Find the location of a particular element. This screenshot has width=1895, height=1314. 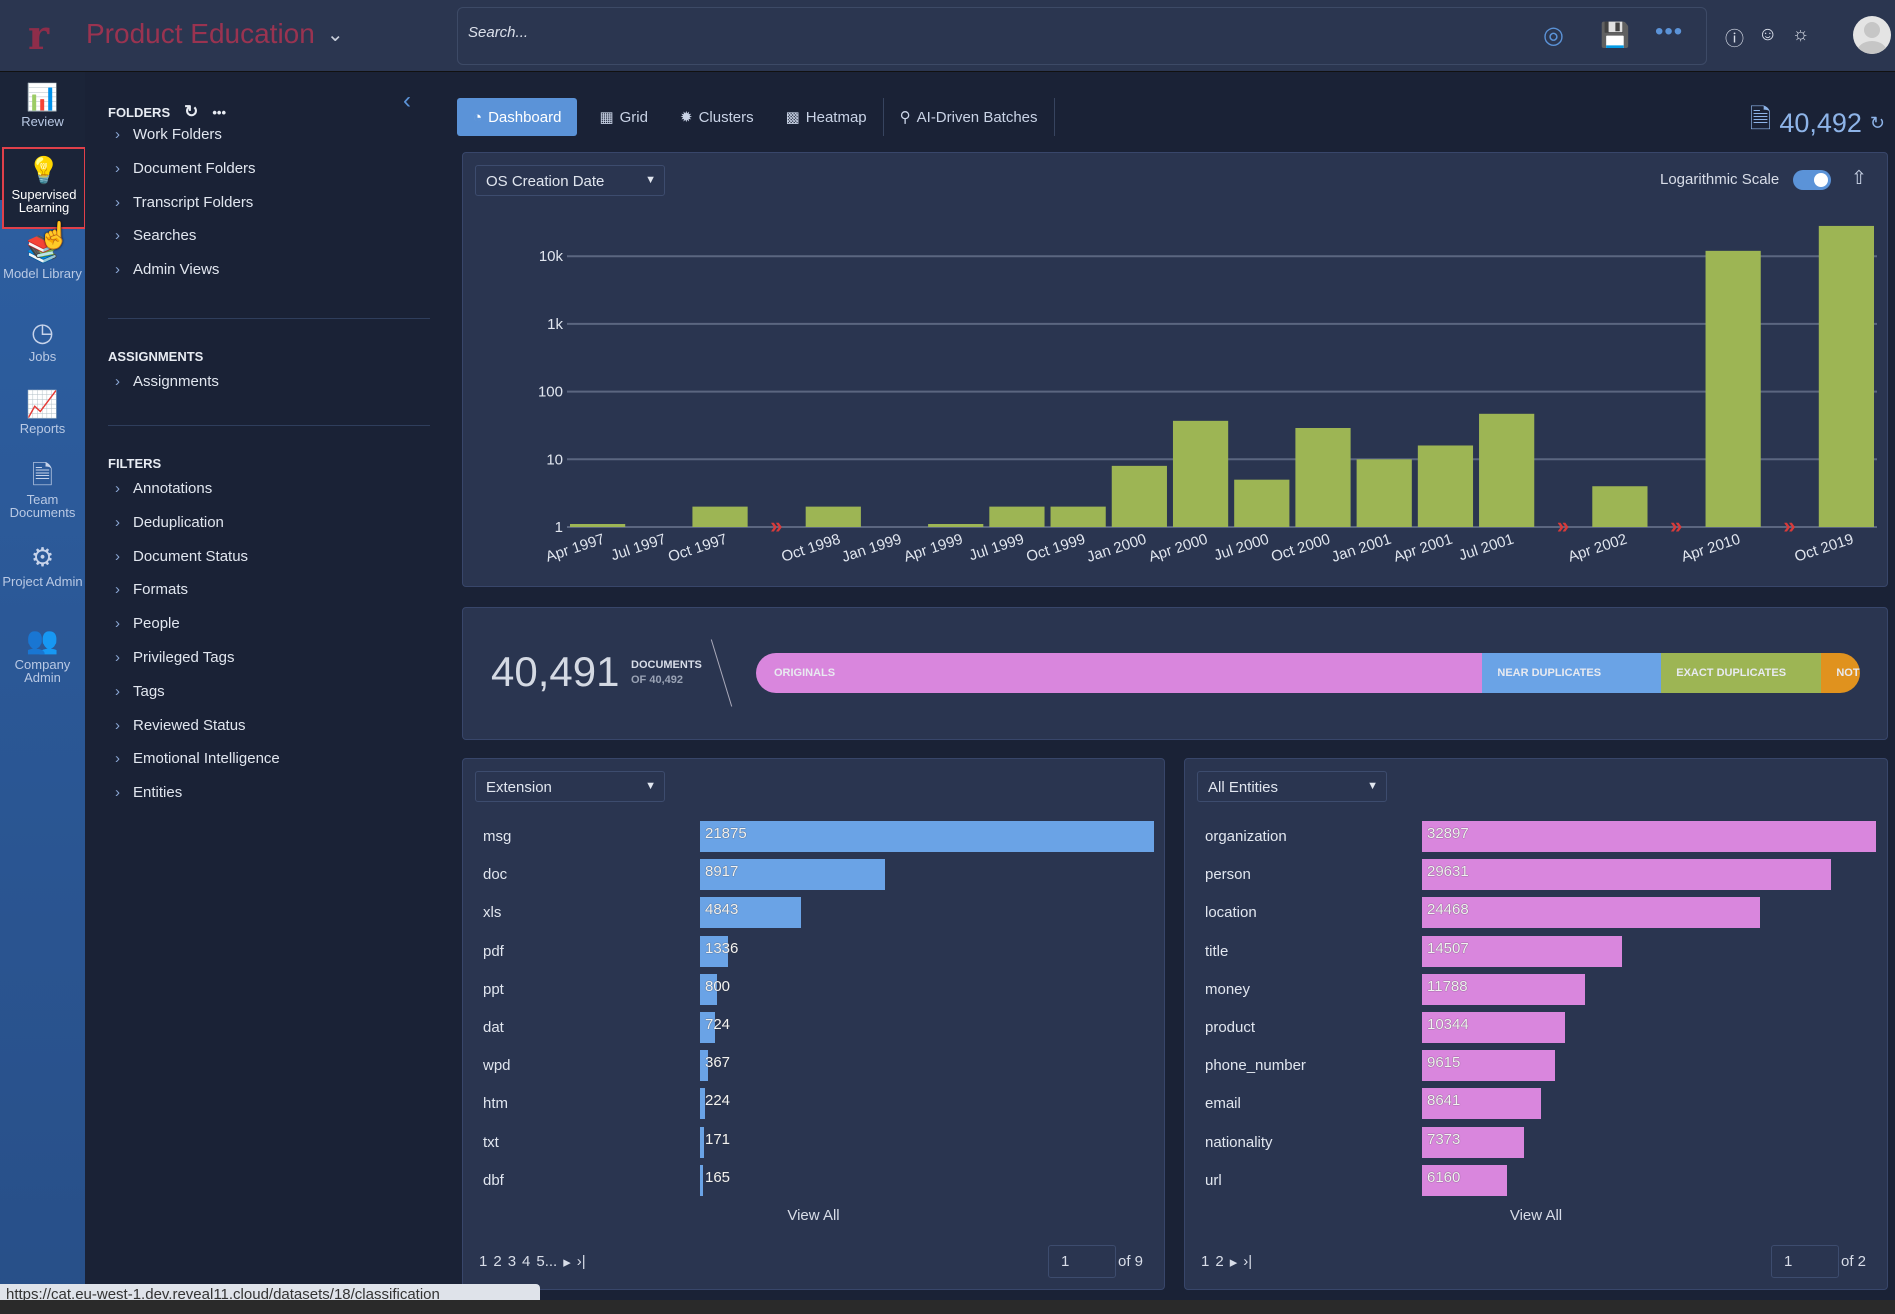

tab-label: Grid is located at coordinates (633, 117).